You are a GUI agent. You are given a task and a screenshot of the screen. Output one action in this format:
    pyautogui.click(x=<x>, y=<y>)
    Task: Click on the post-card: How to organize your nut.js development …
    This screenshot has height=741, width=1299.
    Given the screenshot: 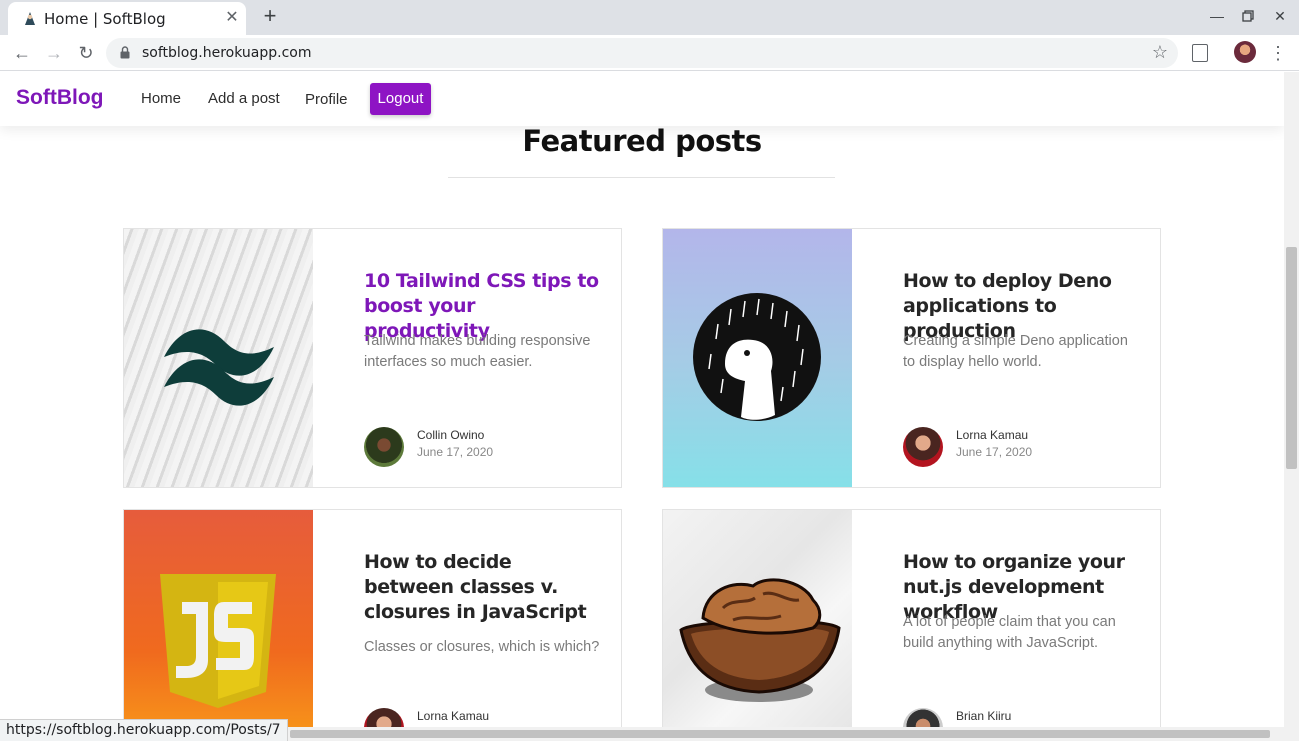 What is the action you would take?
    pyautogui.click(x=911, y=618)
    